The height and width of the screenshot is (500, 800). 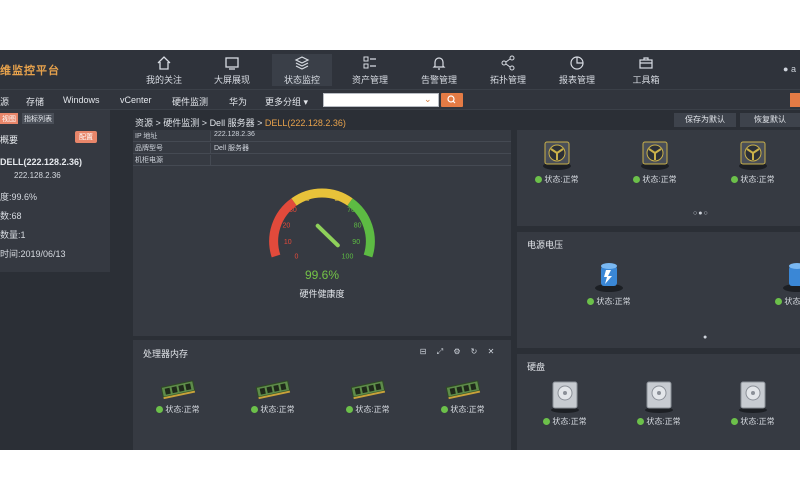 I want to click on gauge-tick-label: 100, so click(x=348, y=257).